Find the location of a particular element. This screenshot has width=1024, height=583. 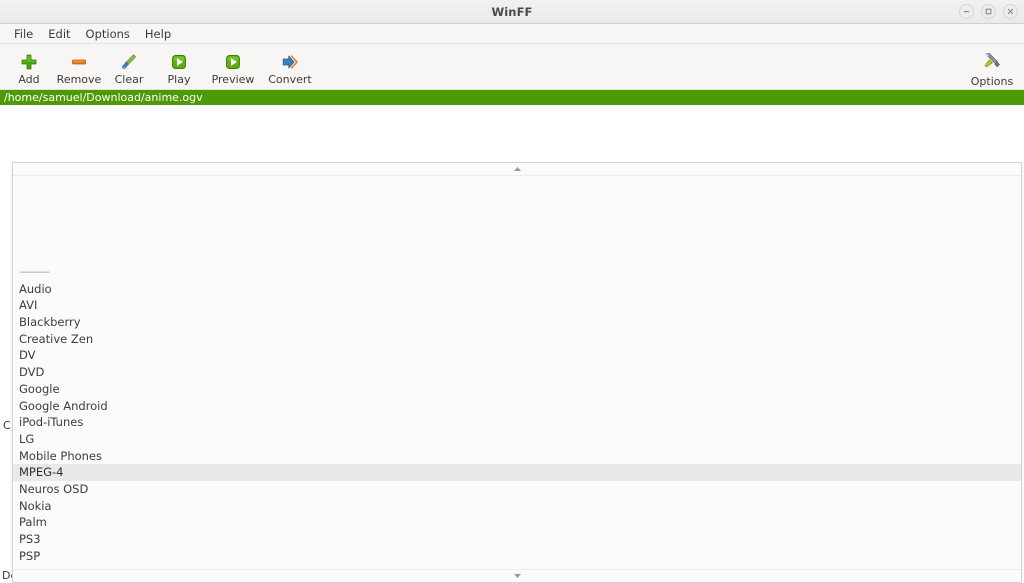

dropdown-item: LG is located at coordinates (517, 439).